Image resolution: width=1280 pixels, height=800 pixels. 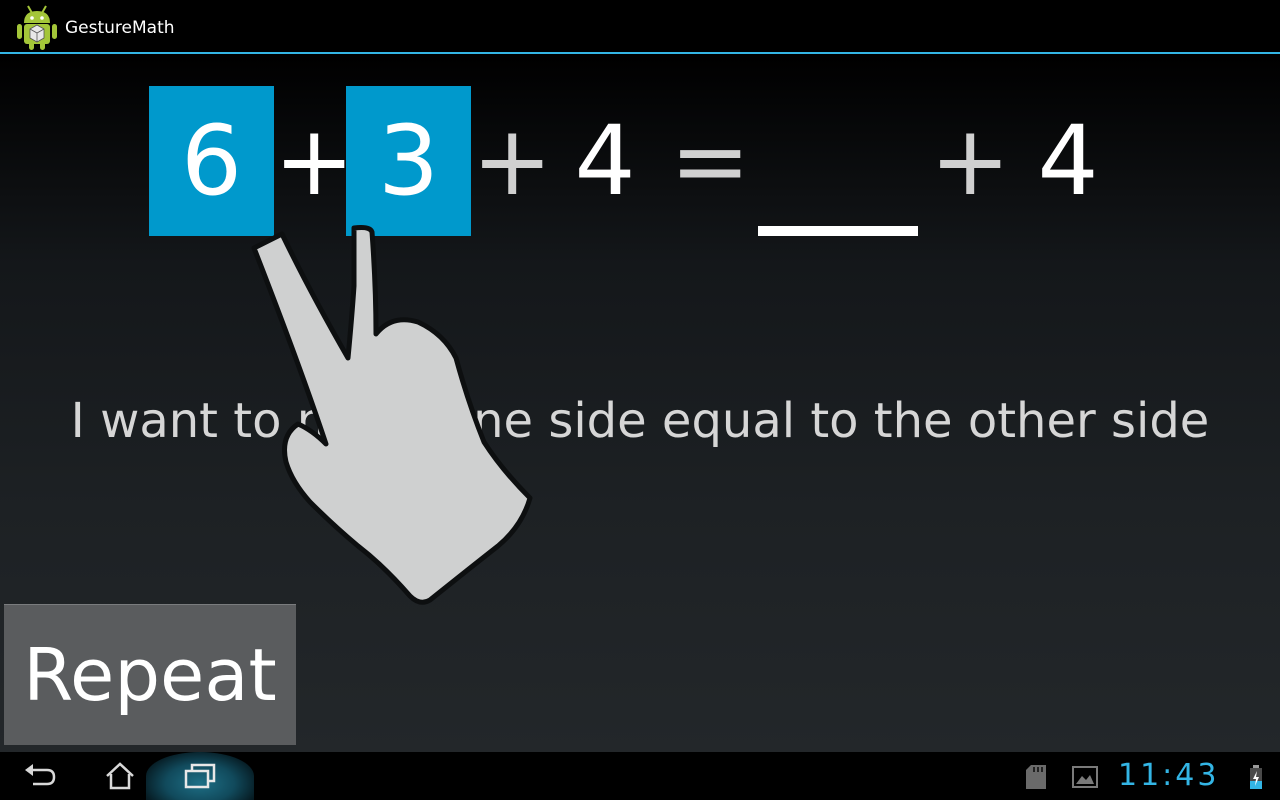 What do you see at coordinates (710, 161) in the screenshot?
I see `equals-sign: =` at bounding box center [710, 161].